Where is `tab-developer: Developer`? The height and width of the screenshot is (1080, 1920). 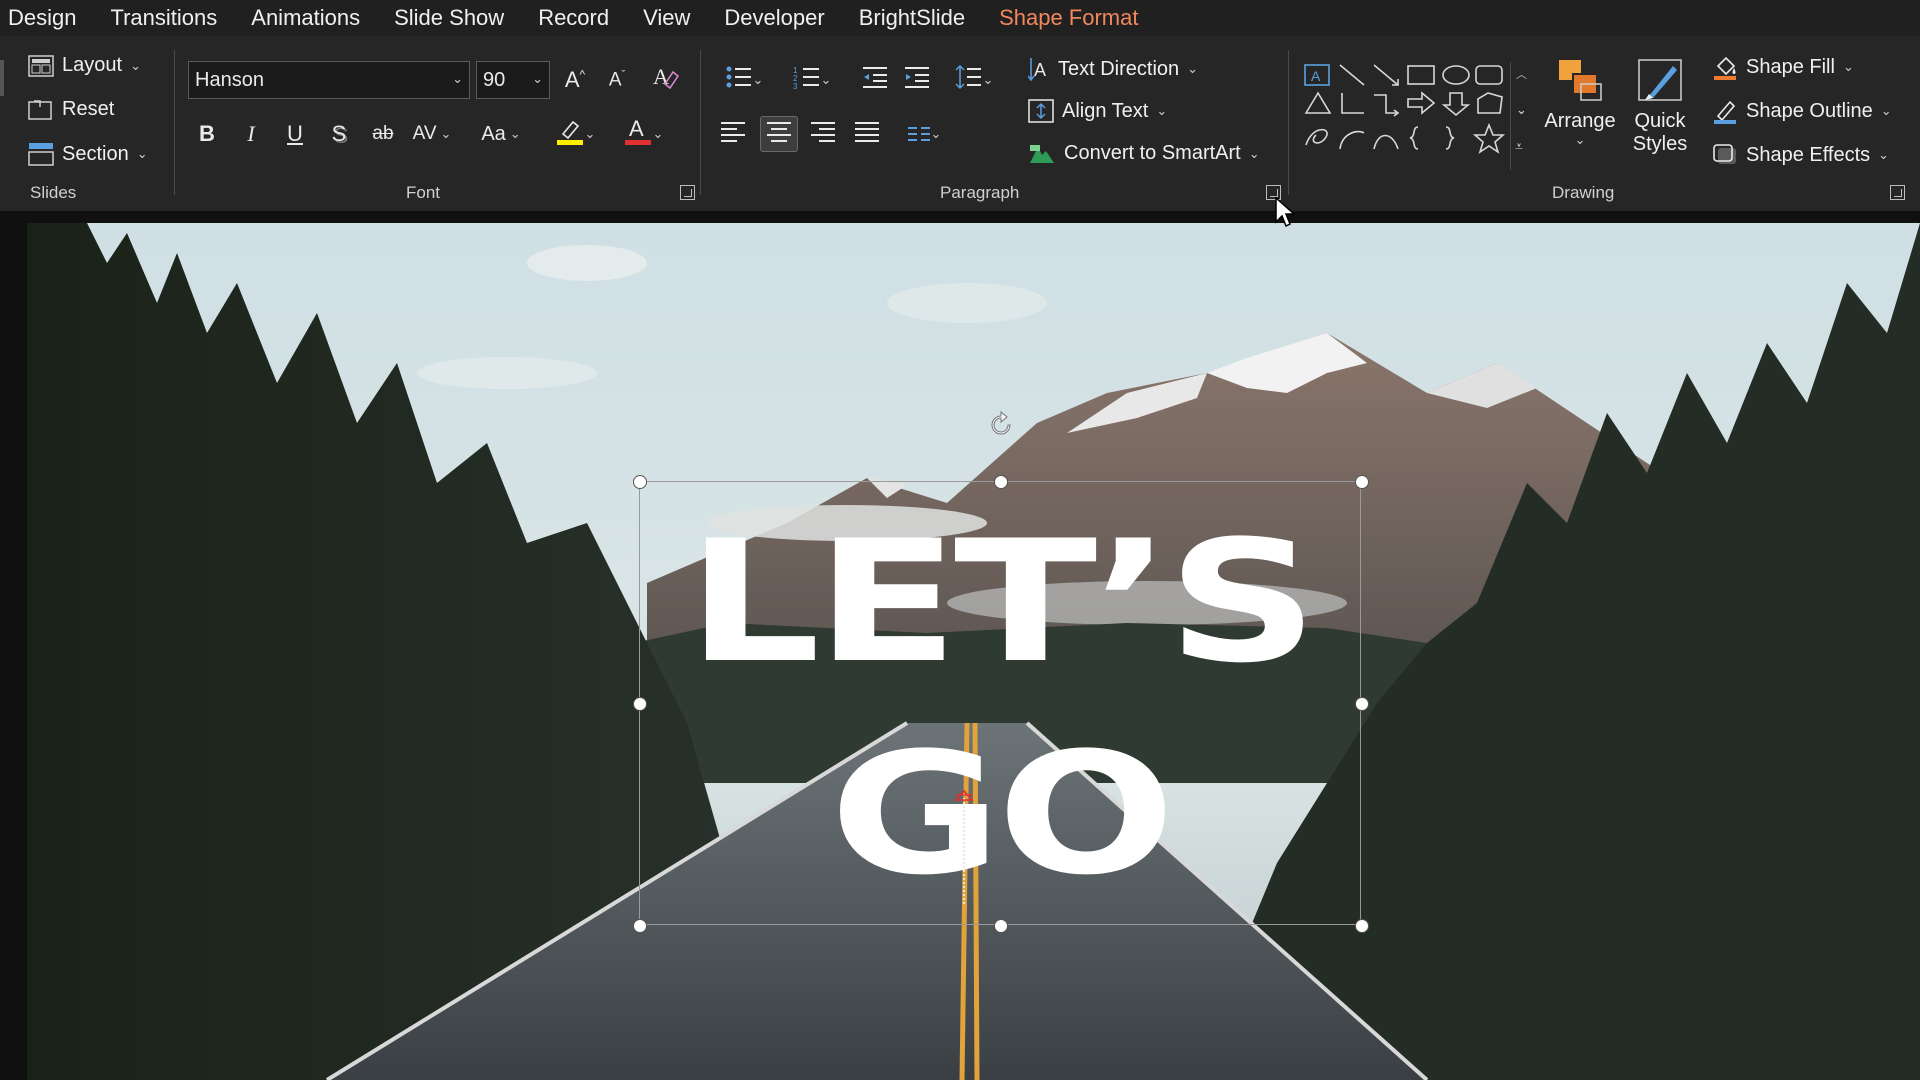
tab-developer: Developer is located at coordinates (774, 18).